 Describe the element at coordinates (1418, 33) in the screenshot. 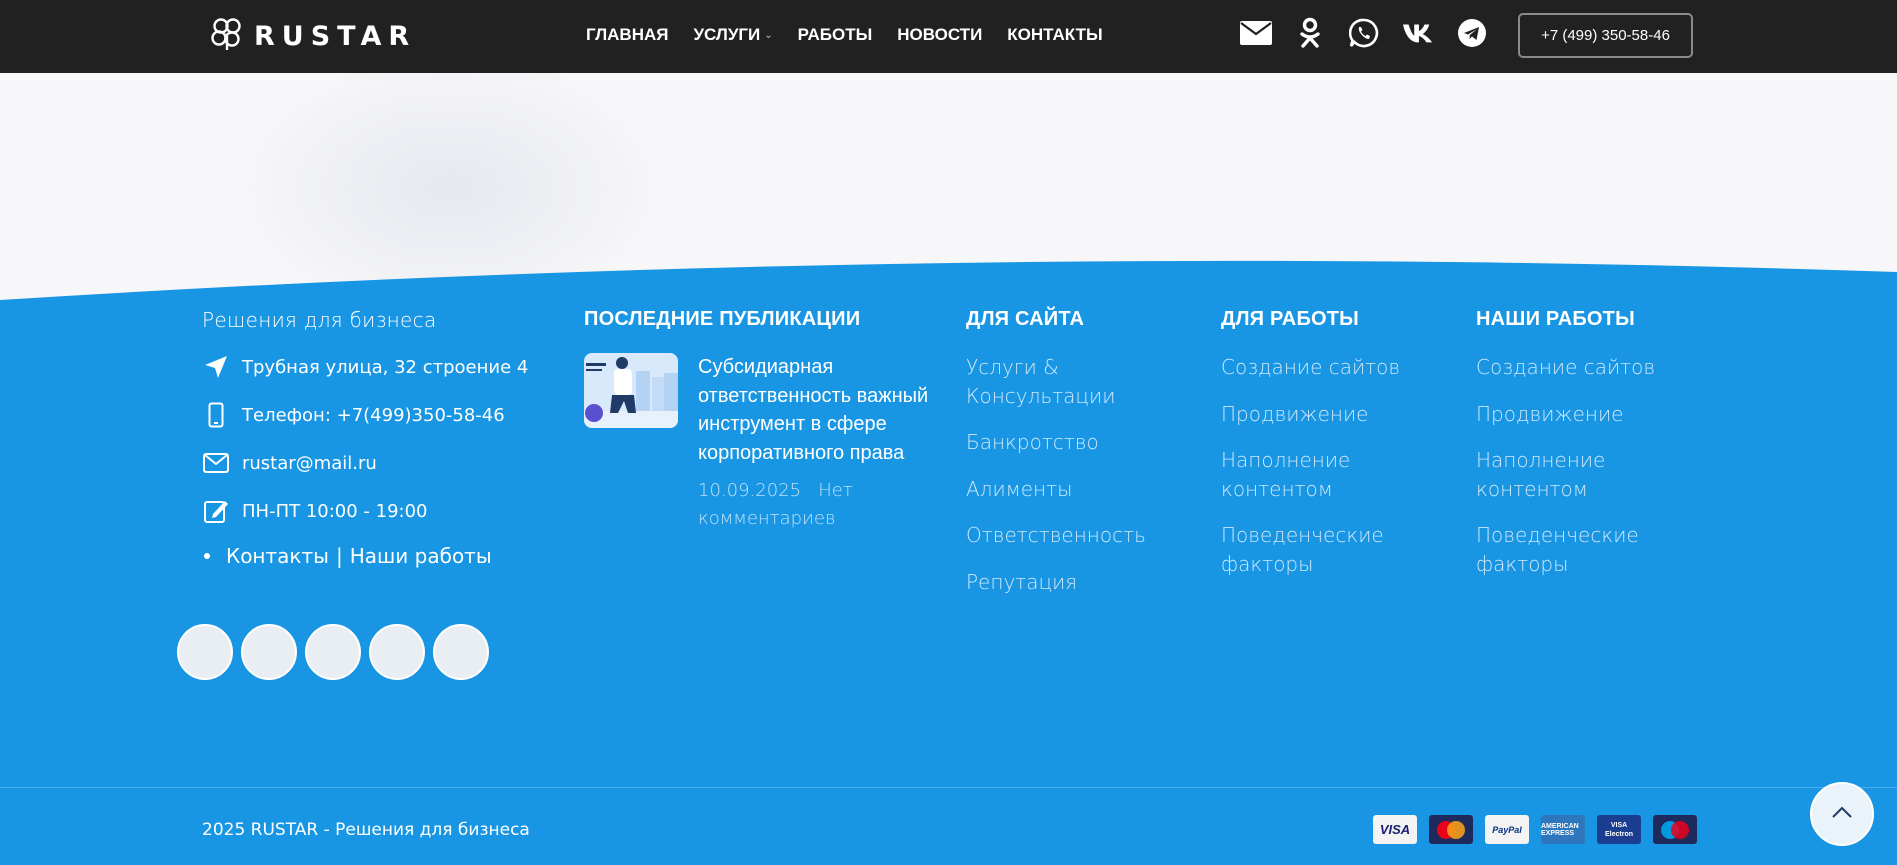

I see `vk-icon` at that location.